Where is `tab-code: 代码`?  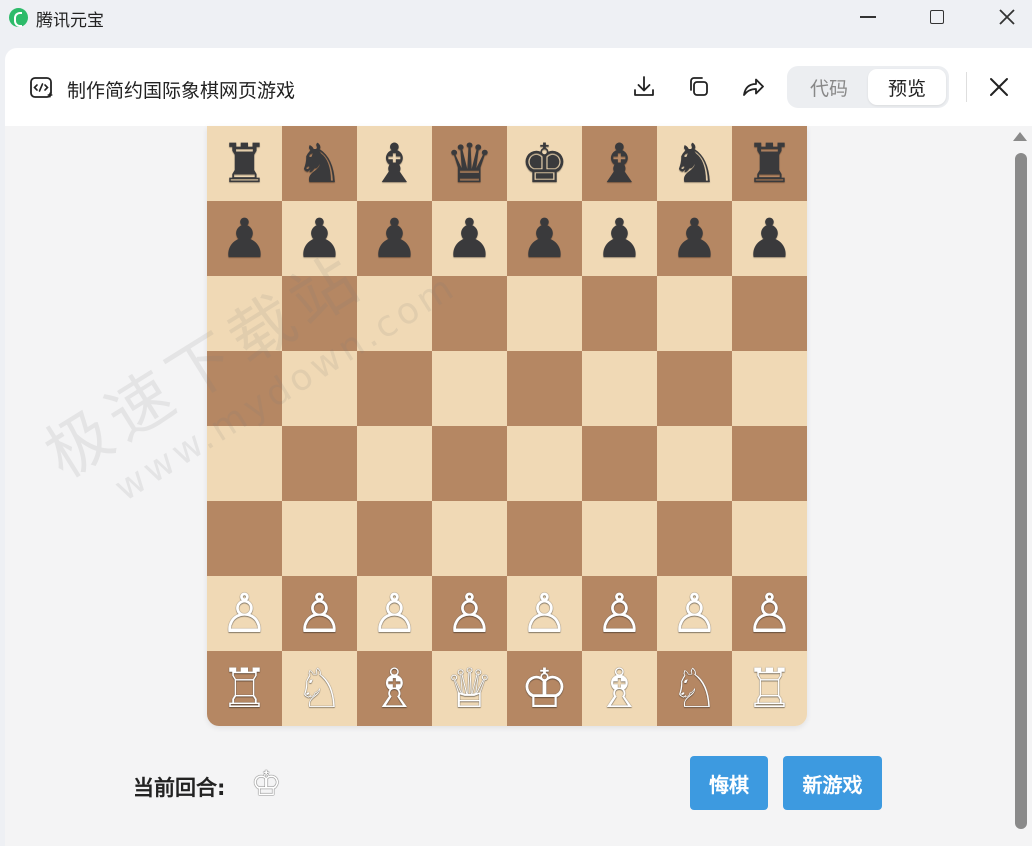 tab-code: 代码 is located at coordinates (829, 87).